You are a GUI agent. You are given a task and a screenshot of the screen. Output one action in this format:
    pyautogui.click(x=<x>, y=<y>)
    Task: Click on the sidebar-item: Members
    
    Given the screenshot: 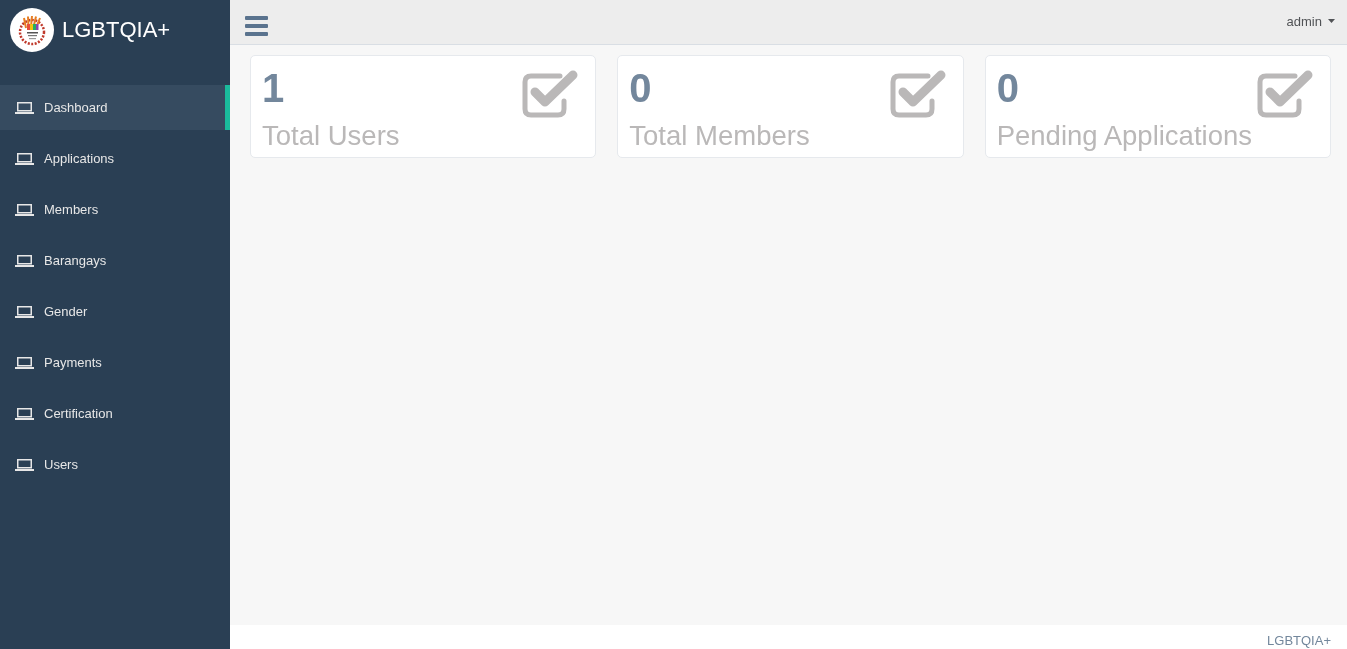 What is the action you would take?
    pyautogui.click(x=115, y=209)
    